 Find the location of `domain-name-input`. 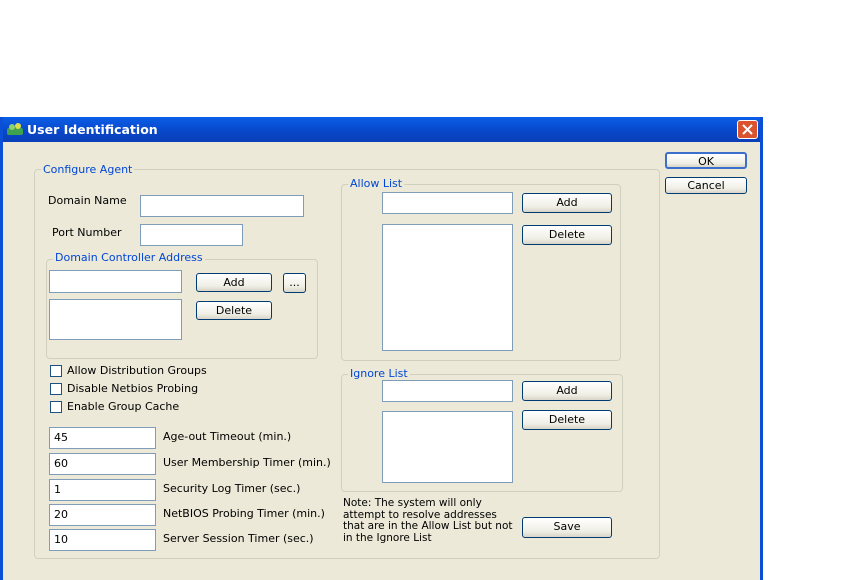

domain-name-input is located at coordinates (222, 206).